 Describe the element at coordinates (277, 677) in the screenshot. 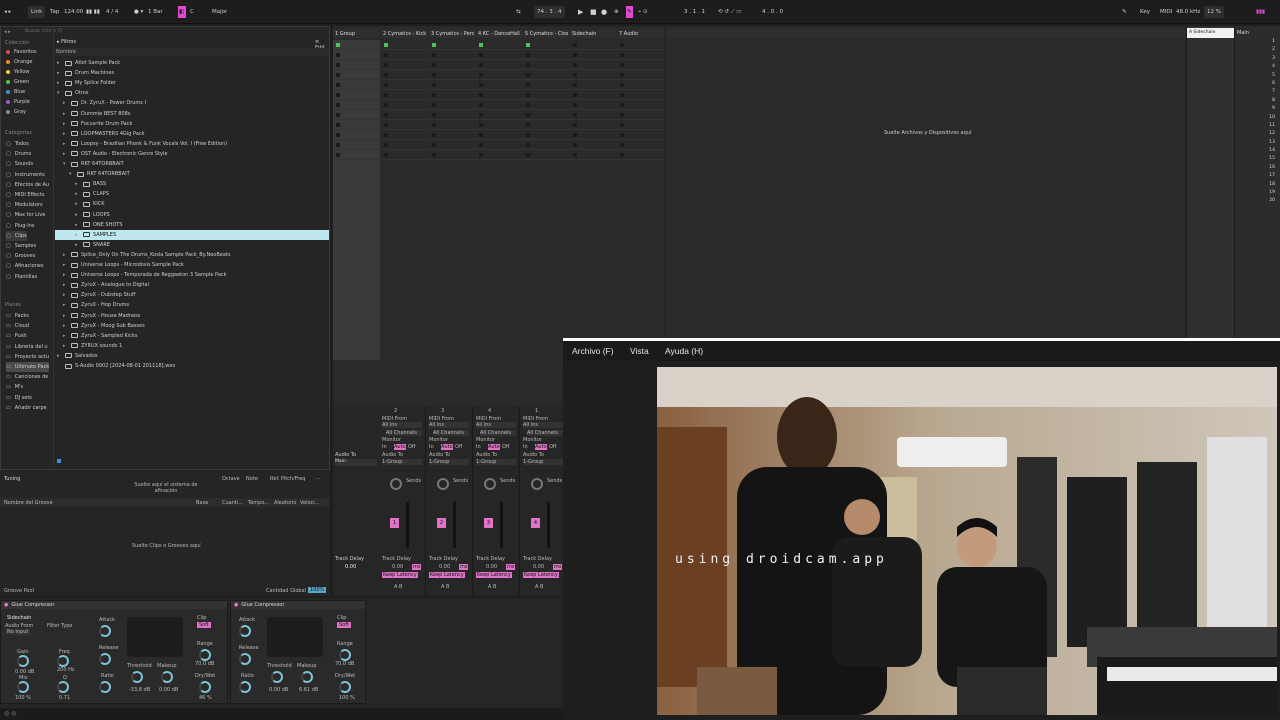

I see `threshold-knob` at that location.